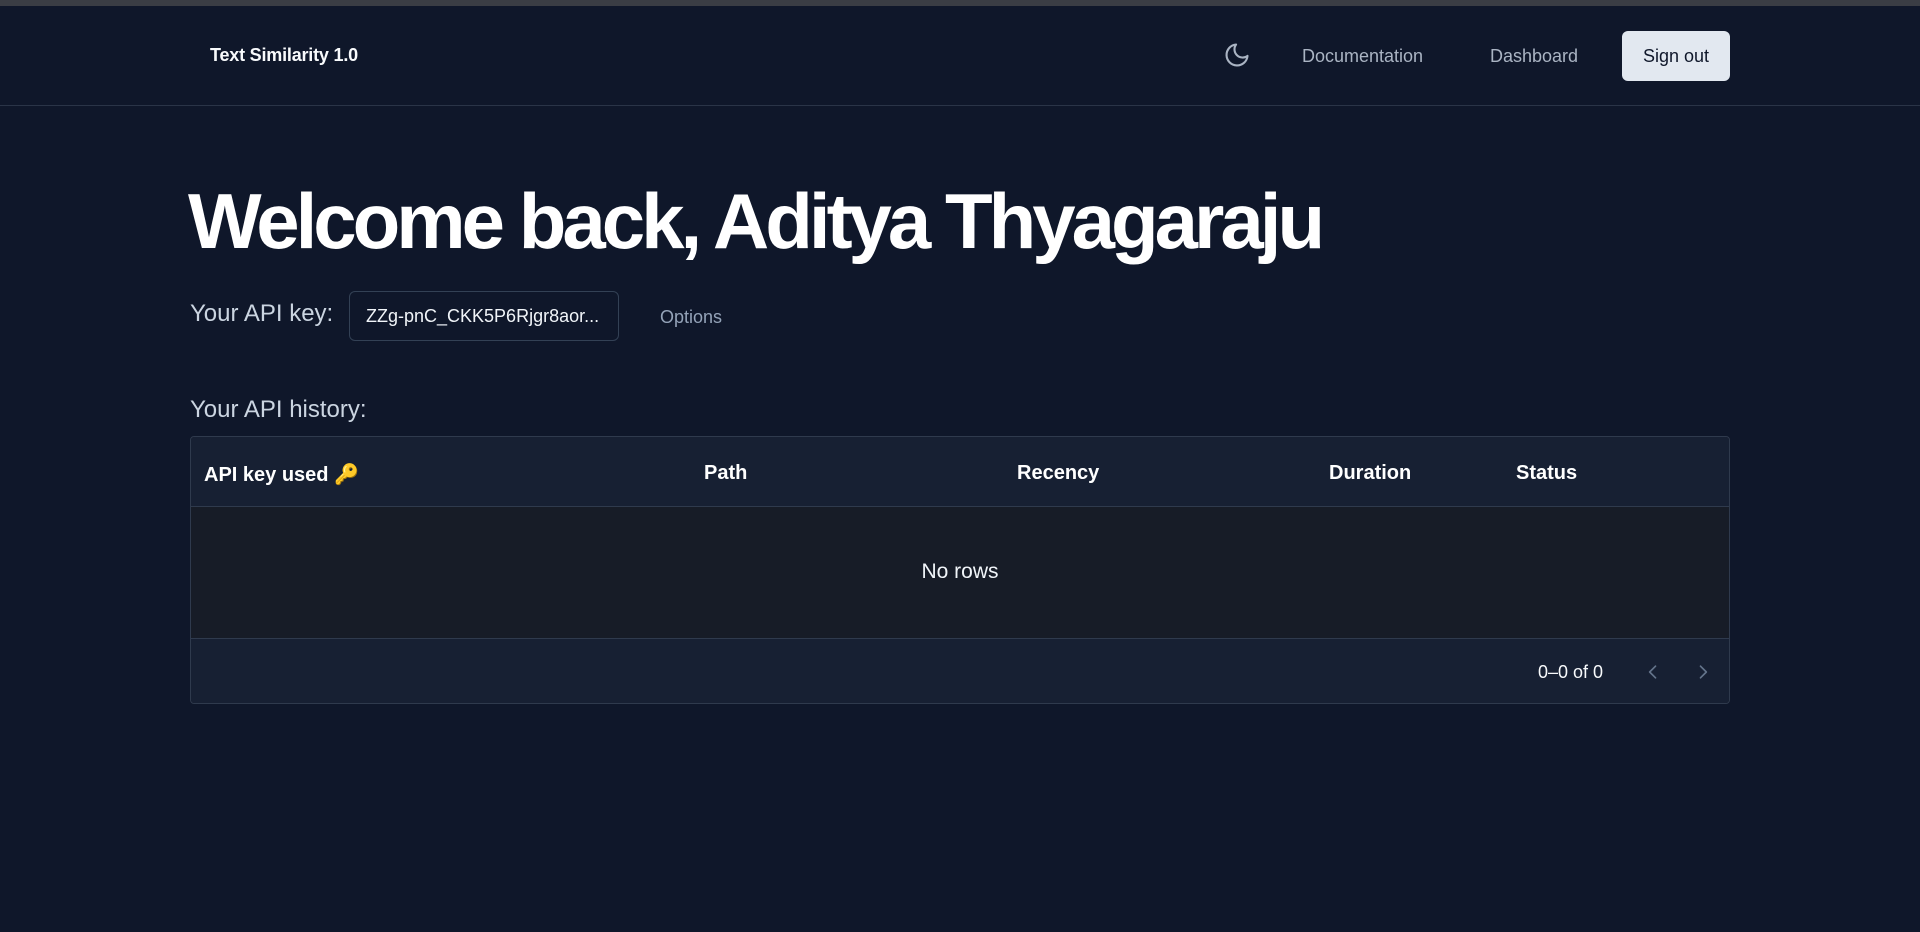 This screenshot has height=932, width=1920. What do you see at coordinates (1546, 473) in the screenshot?
I see `column-header-status: Status` at bounding box center [1546, 473].